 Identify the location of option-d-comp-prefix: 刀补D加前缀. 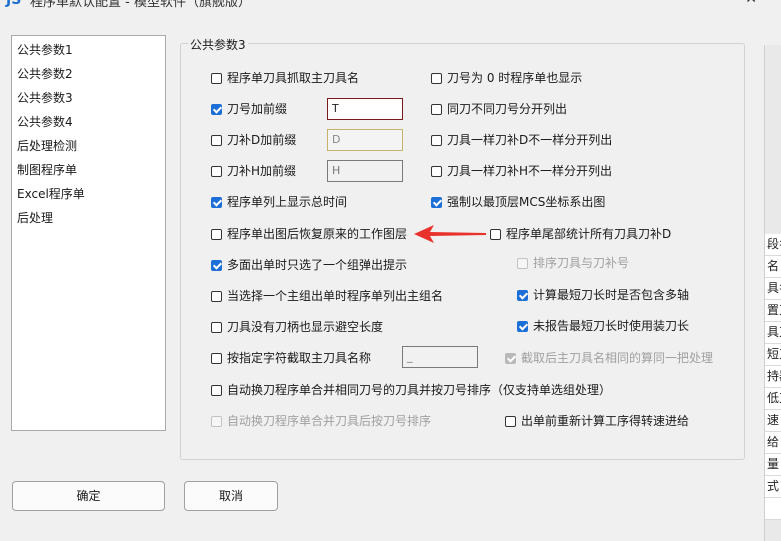
(253, 140).